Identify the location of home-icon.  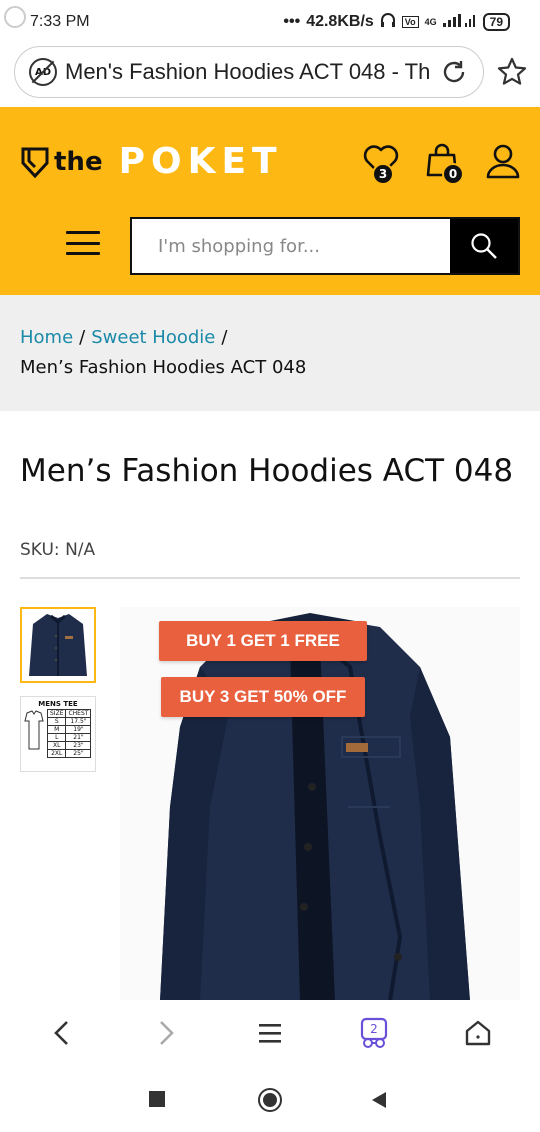
(478, 1033).